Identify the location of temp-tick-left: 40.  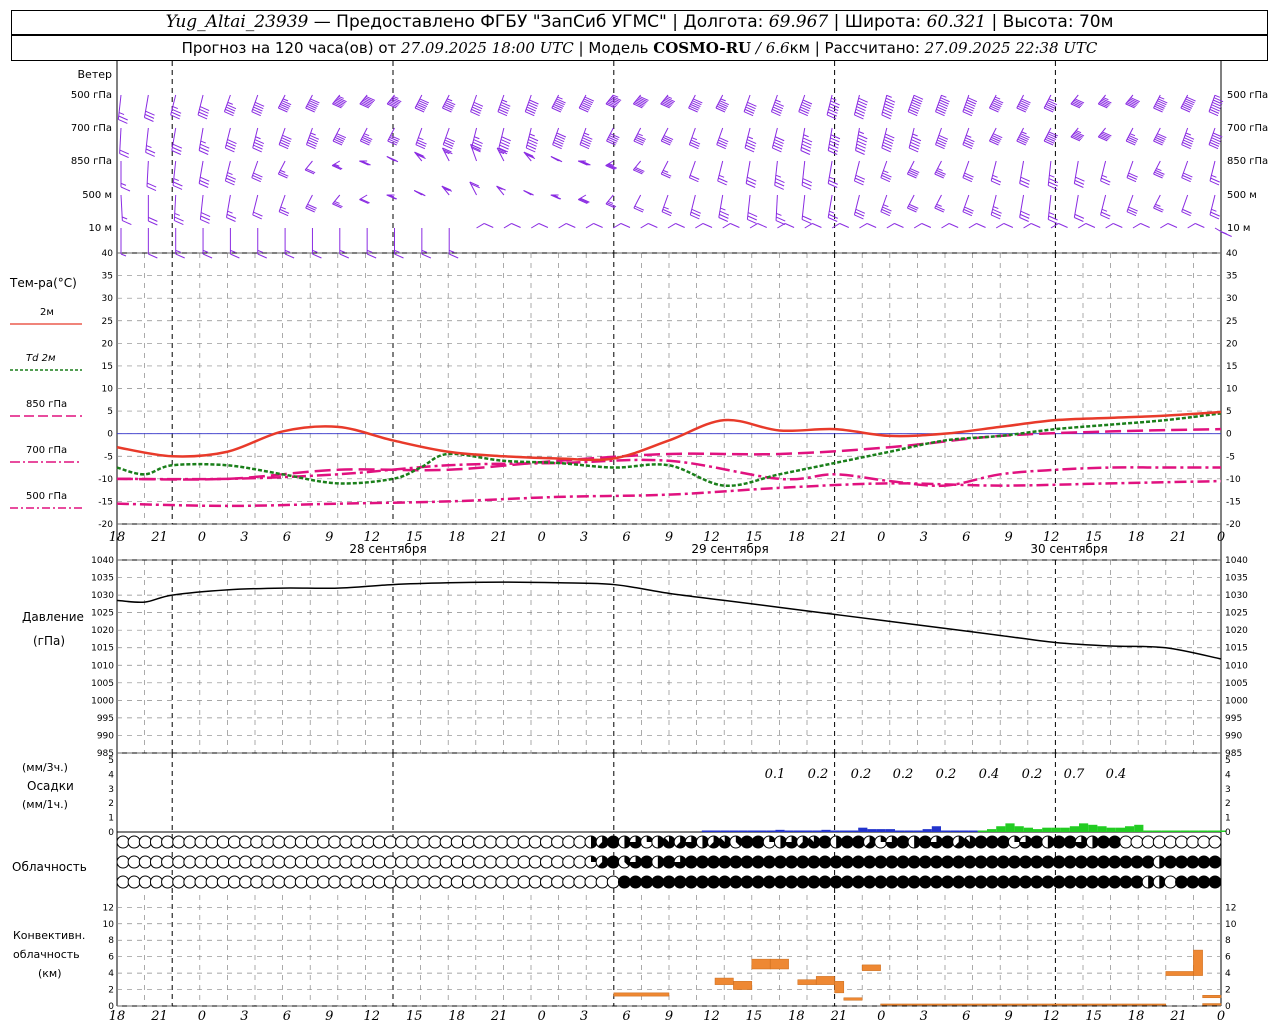
(108, 254).